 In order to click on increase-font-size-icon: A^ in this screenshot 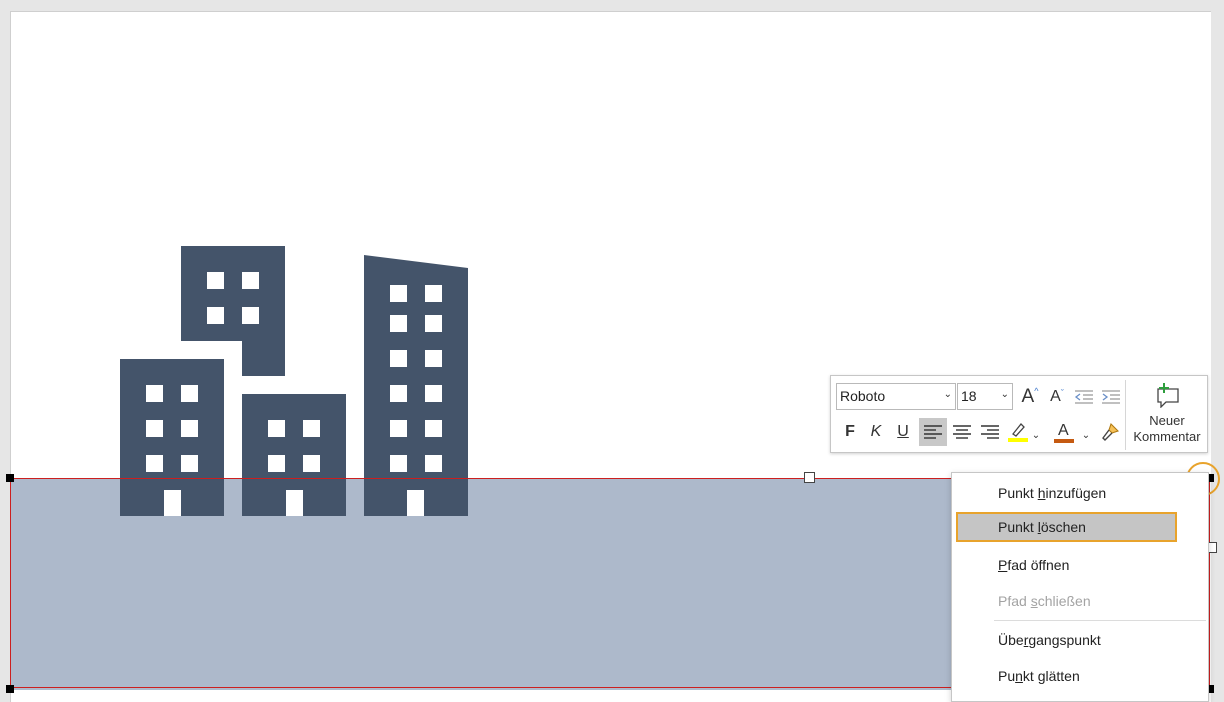, I will do `click(1030, 396)`.